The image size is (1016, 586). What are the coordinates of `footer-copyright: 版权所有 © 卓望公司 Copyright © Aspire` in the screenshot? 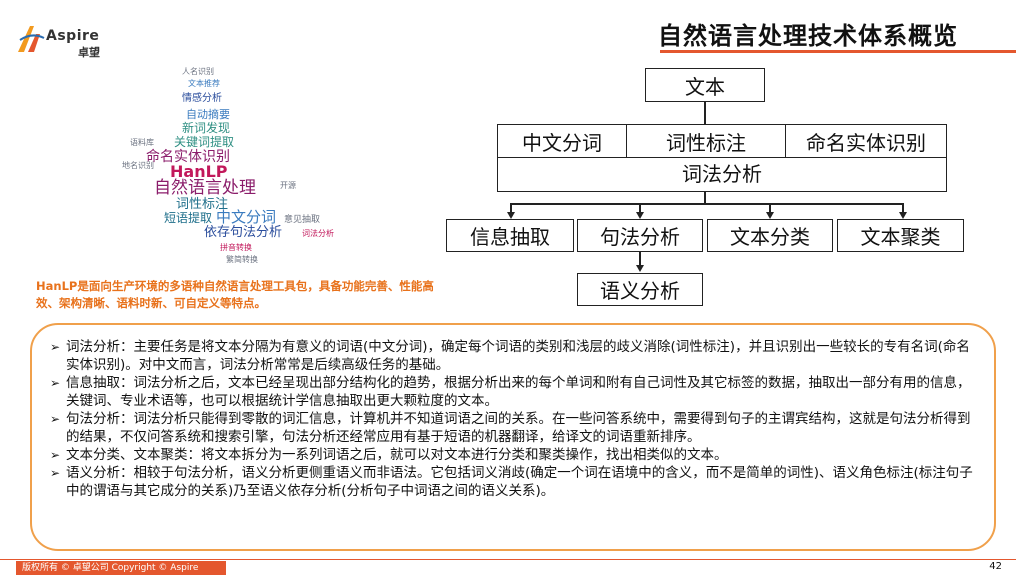 It's located at (121, 568).